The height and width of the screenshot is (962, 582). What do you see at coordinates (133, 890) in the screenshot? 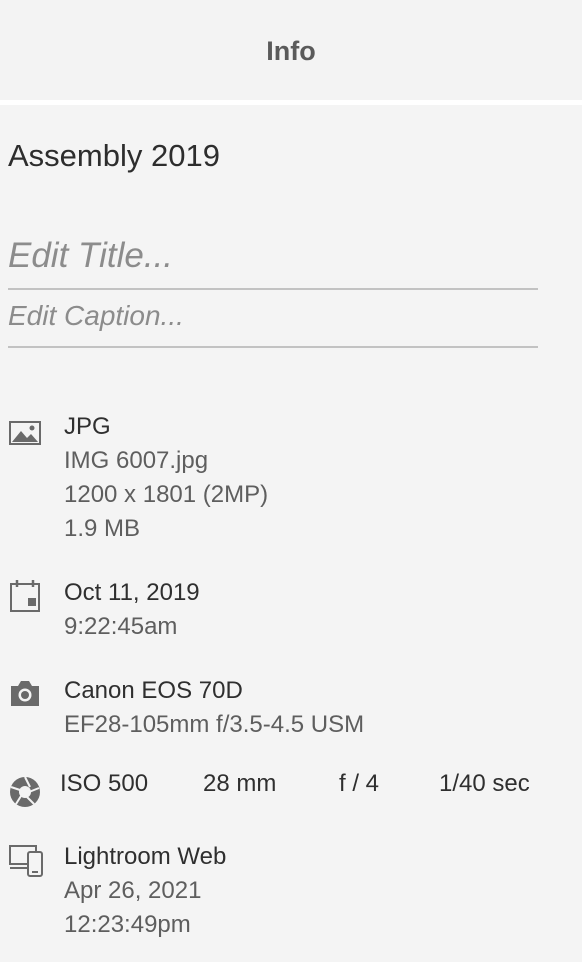
I see `app-date: Apr 26, 2021` at bounding box center [133, 890].